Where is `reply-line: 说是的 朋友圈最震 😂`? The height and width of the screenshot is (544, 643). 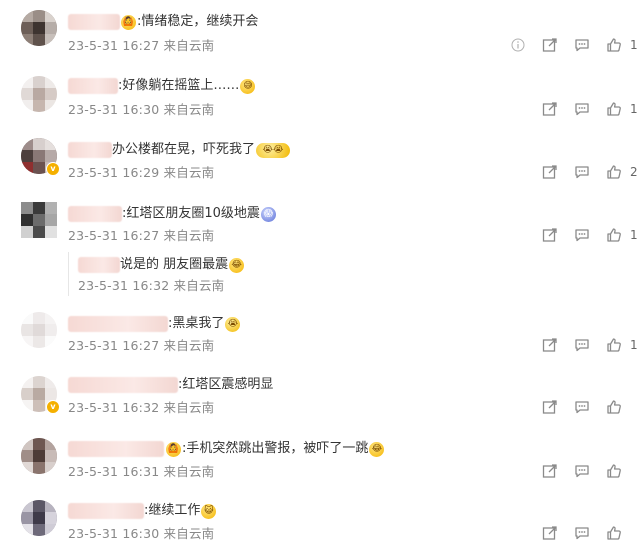
reply-line: 说是的 朋友圈最震 😂 is located at coordinates (161, 265).